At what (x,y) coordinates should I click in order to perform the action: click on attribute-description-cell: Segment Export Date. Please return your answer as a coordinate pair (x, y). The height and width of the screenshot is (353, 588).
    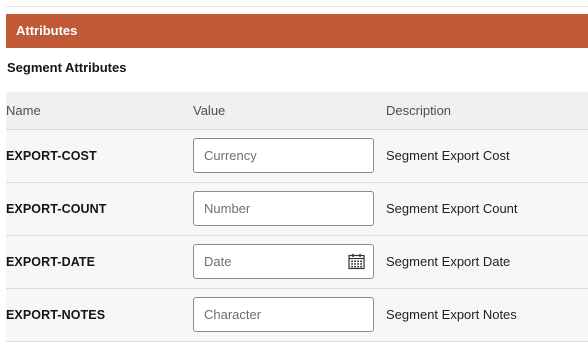
    Looking at the image, I should click on (487, 262).